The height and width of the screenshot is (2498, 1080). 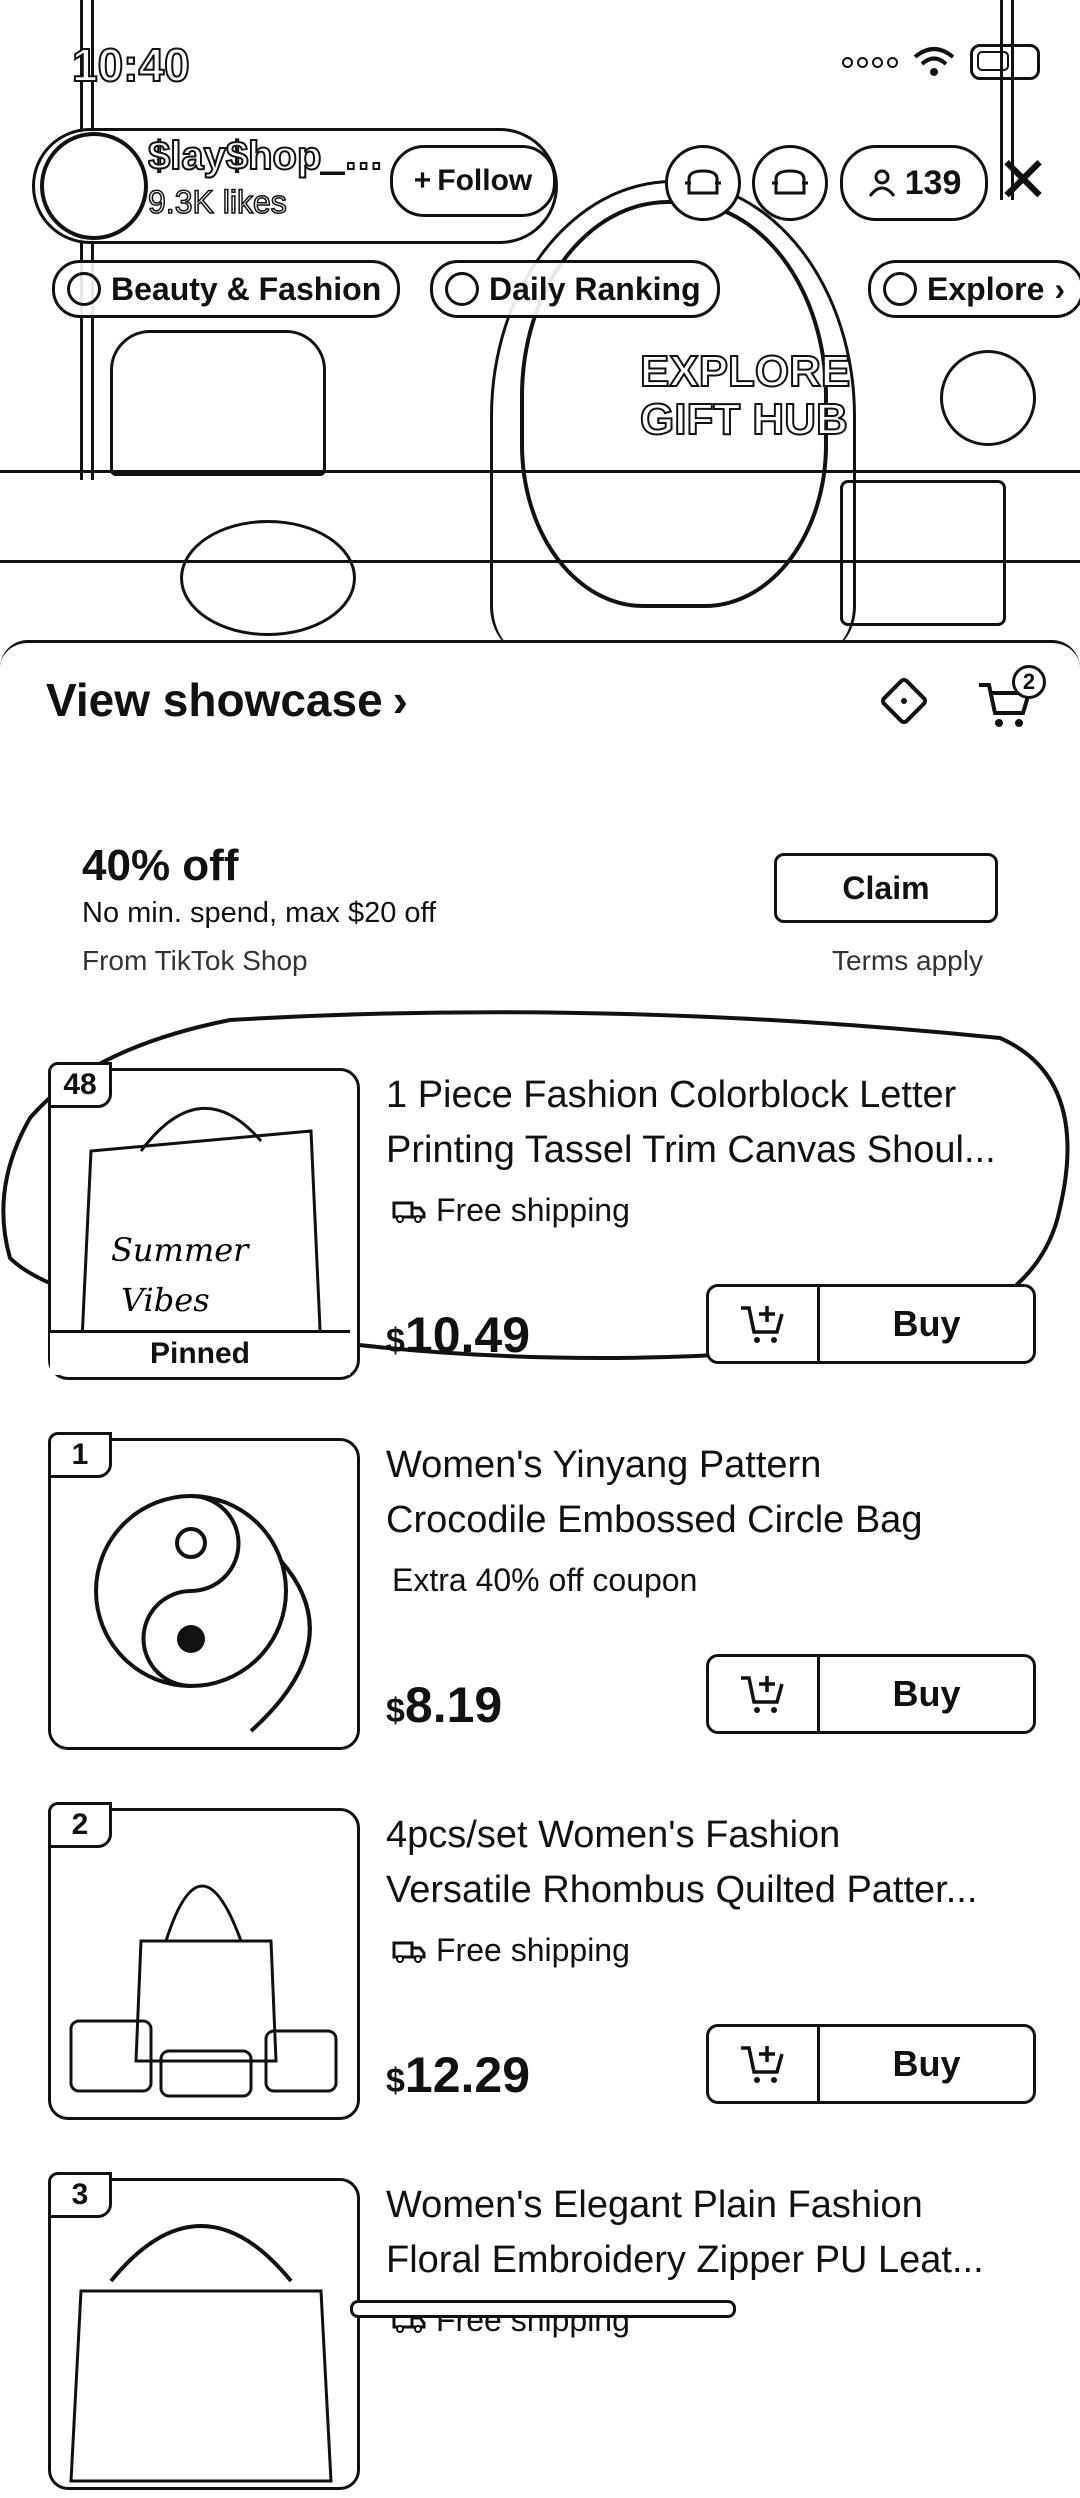 What do you see at coordinates (543, 2309) in the screenshot?
I see `home-indicator` at bounding box center [543, 2309].